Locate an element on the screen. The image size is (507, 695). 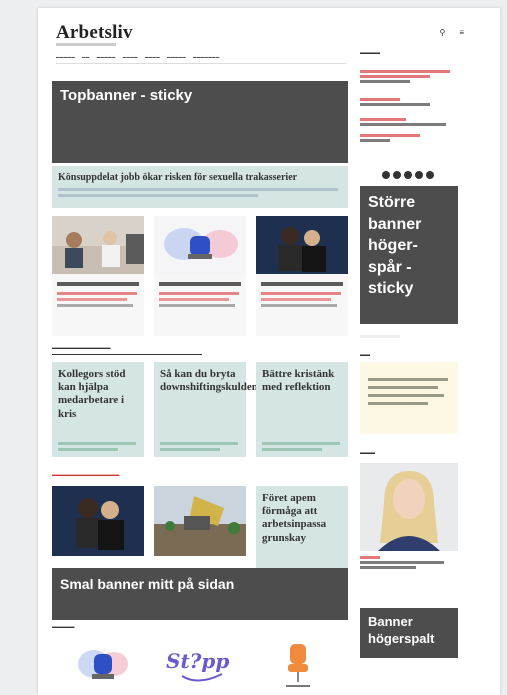
section-title: ▬▬▬▬▬ is located at coordinates (63, 626).